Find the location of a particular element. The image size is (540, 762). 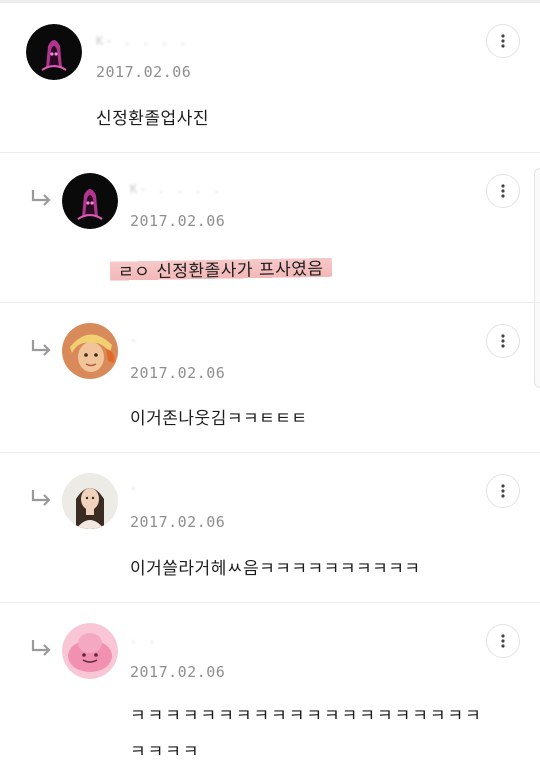

author-name: . . is located at coordinates (144, 639).